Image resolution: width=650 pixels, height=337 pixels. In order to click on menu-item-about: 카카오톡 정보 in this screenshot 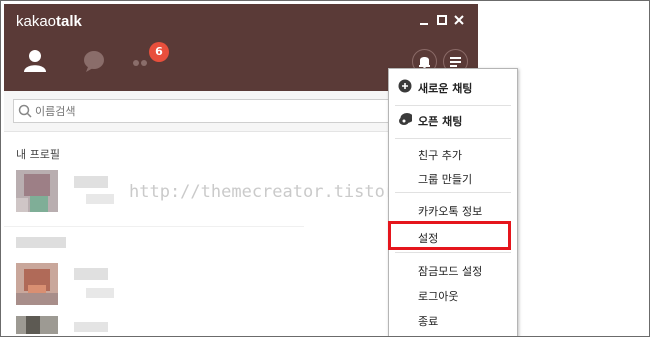, I will do `click(453, 210)`.